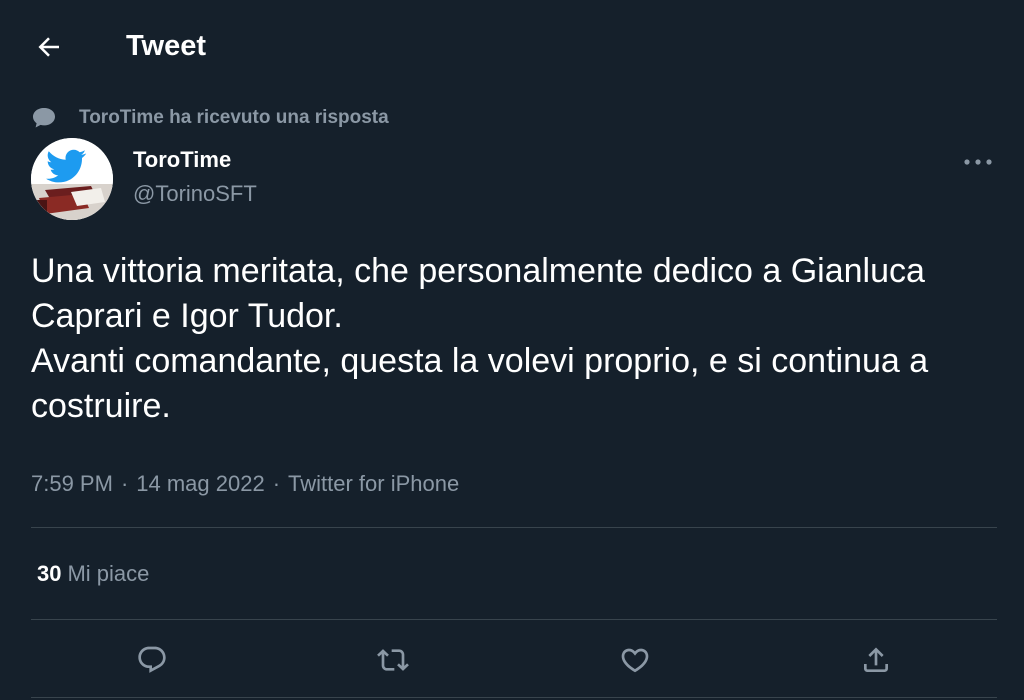  I want to click on author-handle: @TorinoSFT, so click(195, 194).